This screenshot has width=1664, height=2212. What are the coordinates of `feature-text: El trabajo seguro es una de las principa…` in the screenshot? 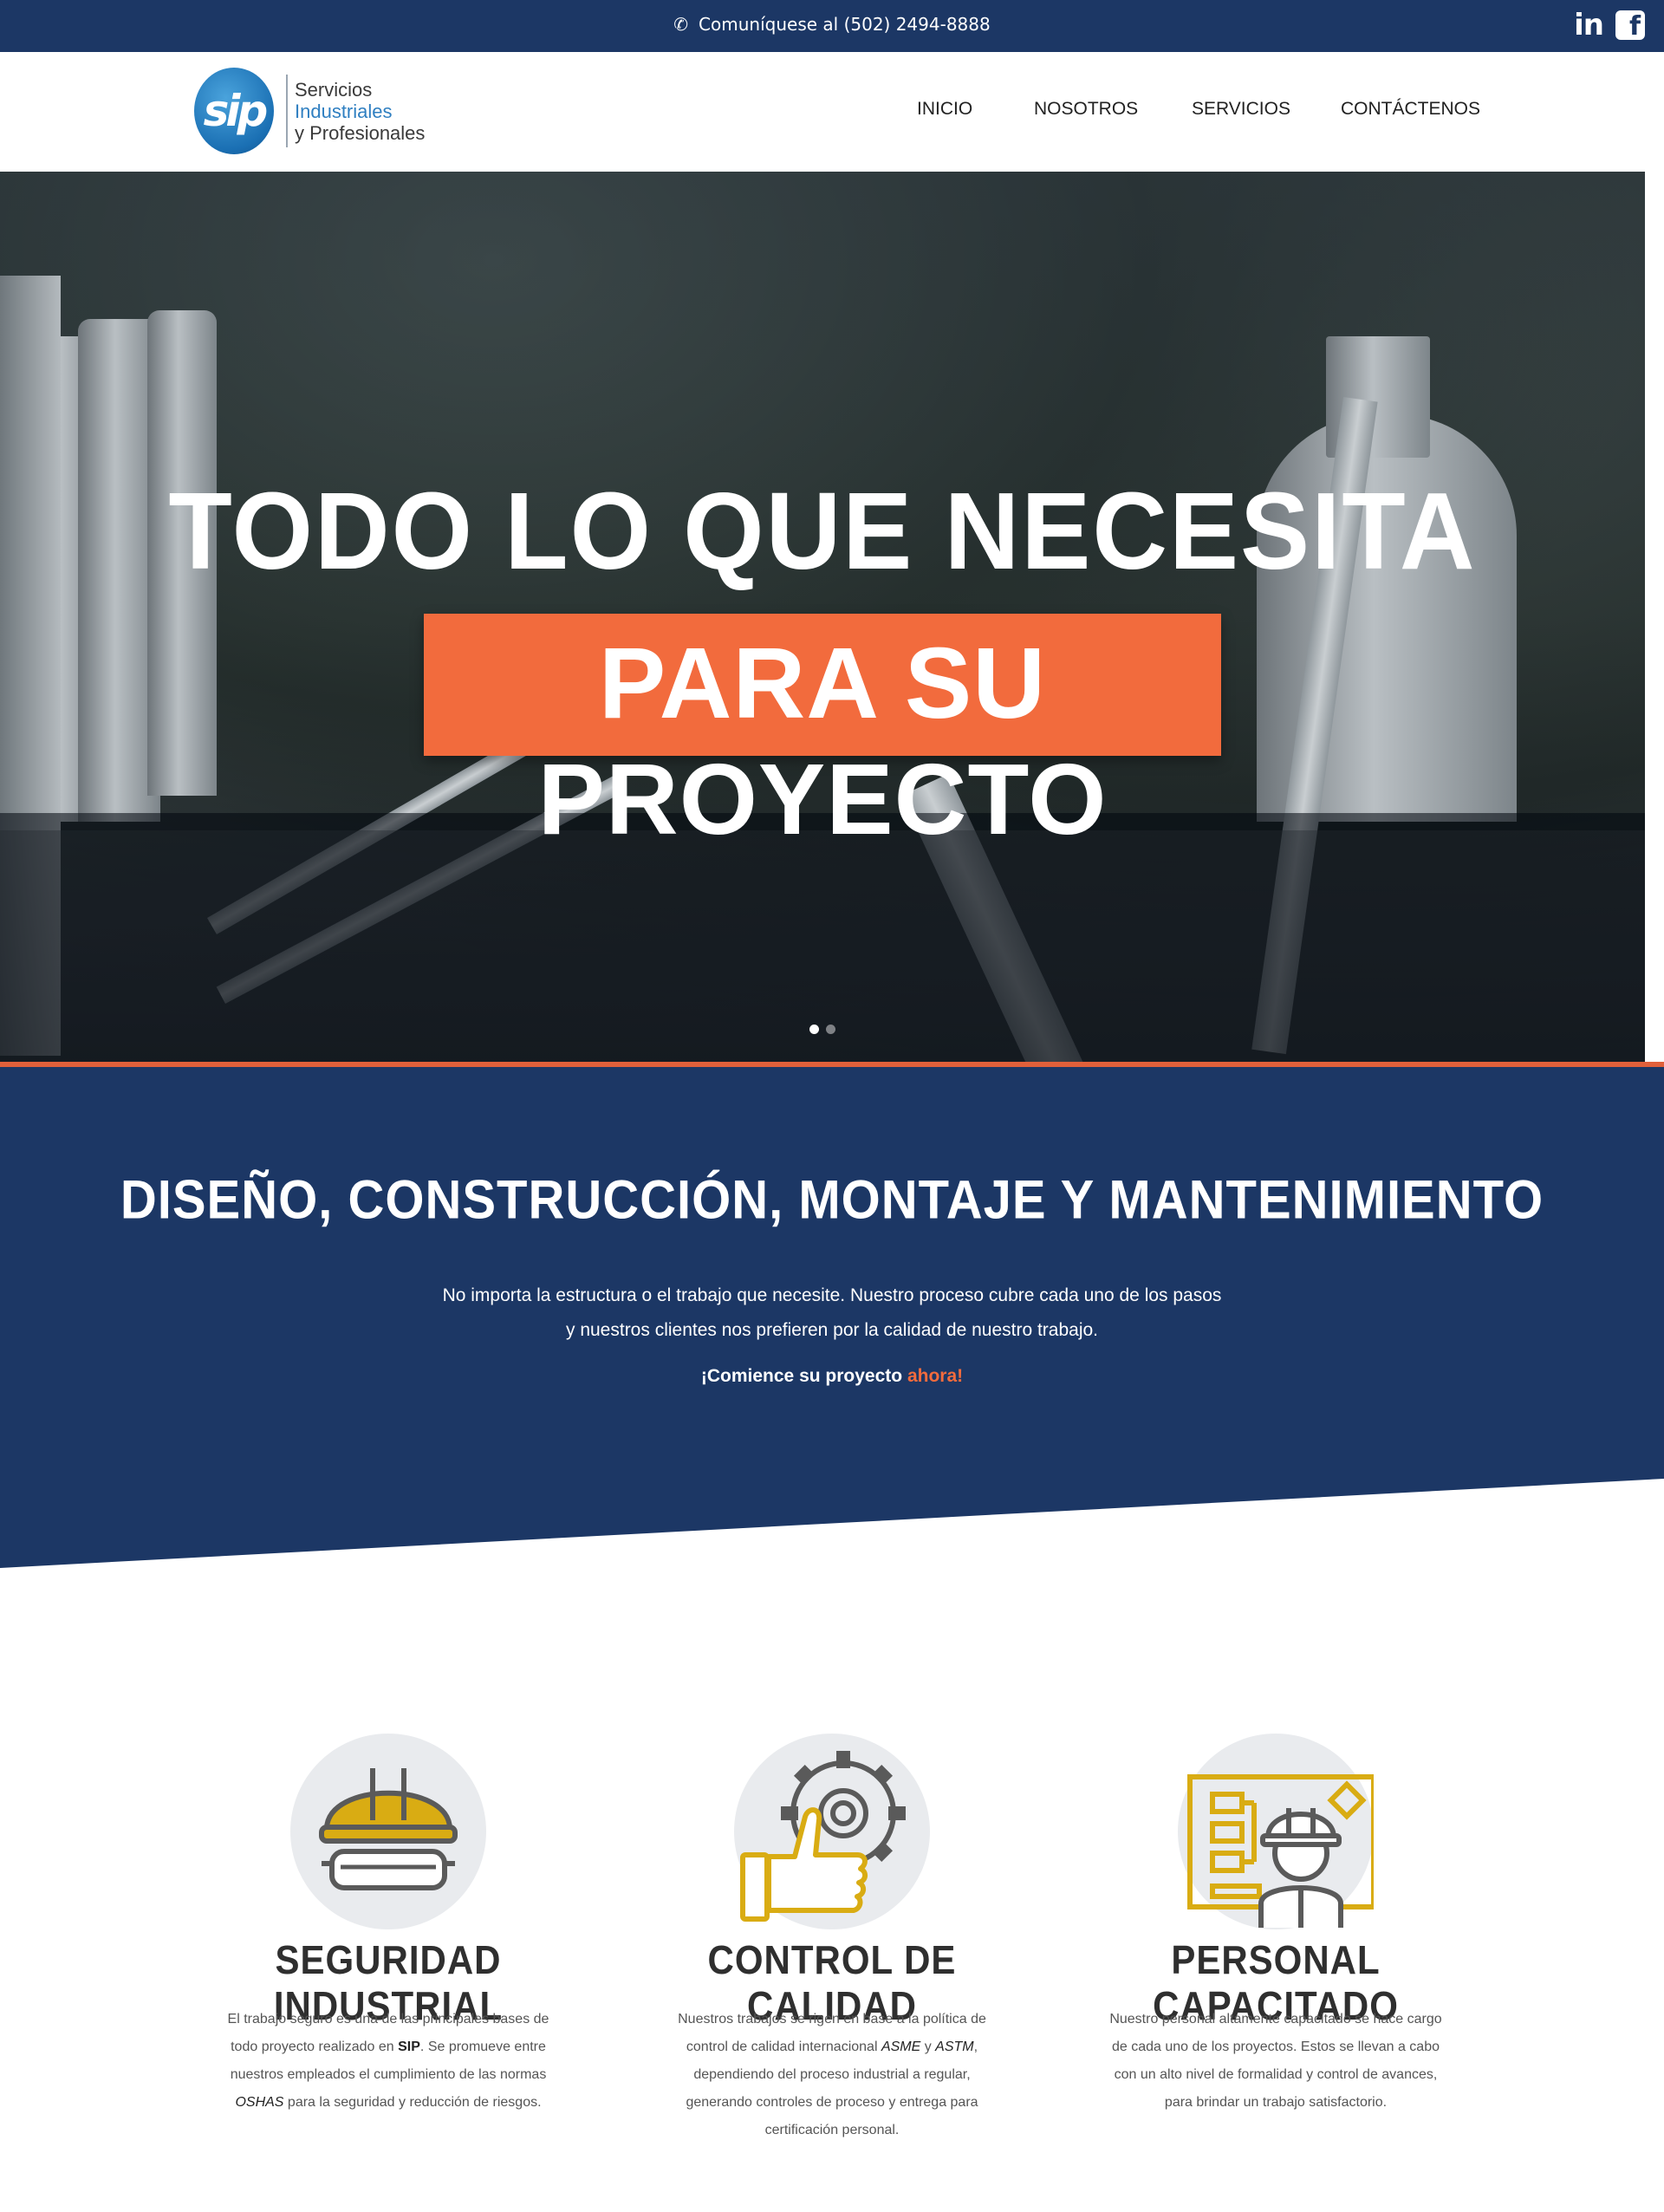 It's located at (388, 2061).